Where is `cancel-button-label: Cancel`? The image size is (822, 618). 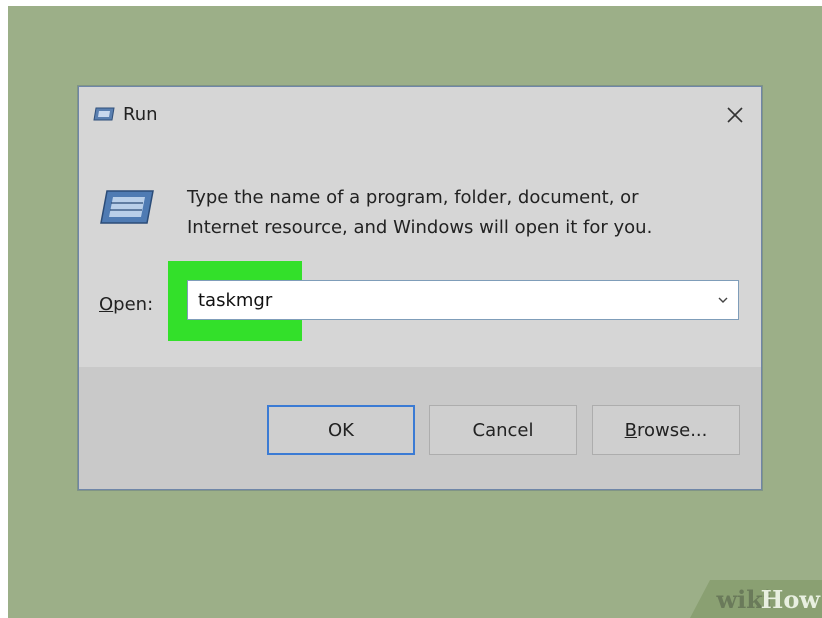 cancel-button-label: Cancel is located at coordinates (503, 430).